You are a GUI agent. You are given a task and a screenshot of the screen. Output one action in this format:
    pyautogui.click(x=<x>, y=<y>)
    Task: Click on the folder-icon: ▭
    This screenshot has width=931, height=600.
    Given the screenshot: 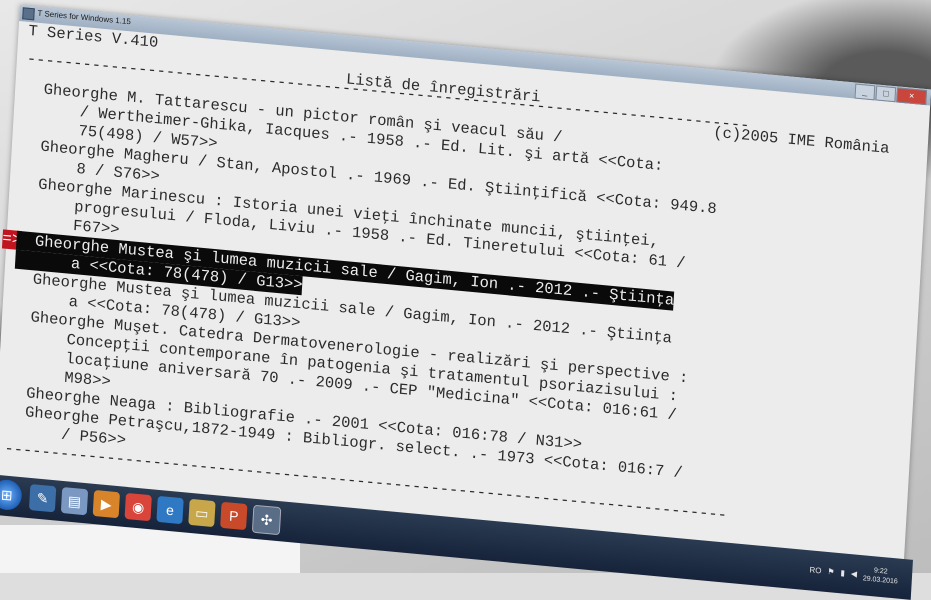 What is the action you would take?
    pyautogui.click(x=202, y=512)
    